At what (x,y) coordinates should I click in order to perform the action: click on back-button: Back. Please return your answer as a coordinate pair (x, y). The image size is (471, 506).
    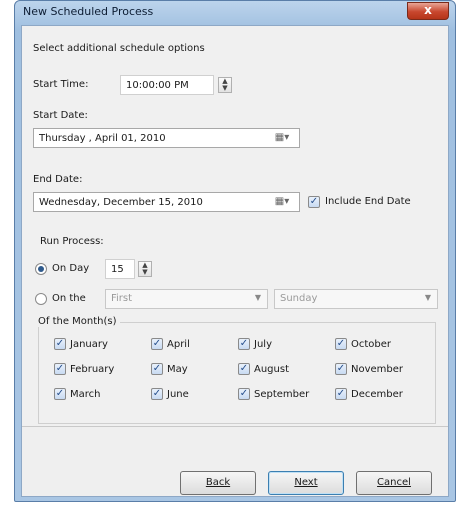
    Looking at the image, I should click on (218, 483).